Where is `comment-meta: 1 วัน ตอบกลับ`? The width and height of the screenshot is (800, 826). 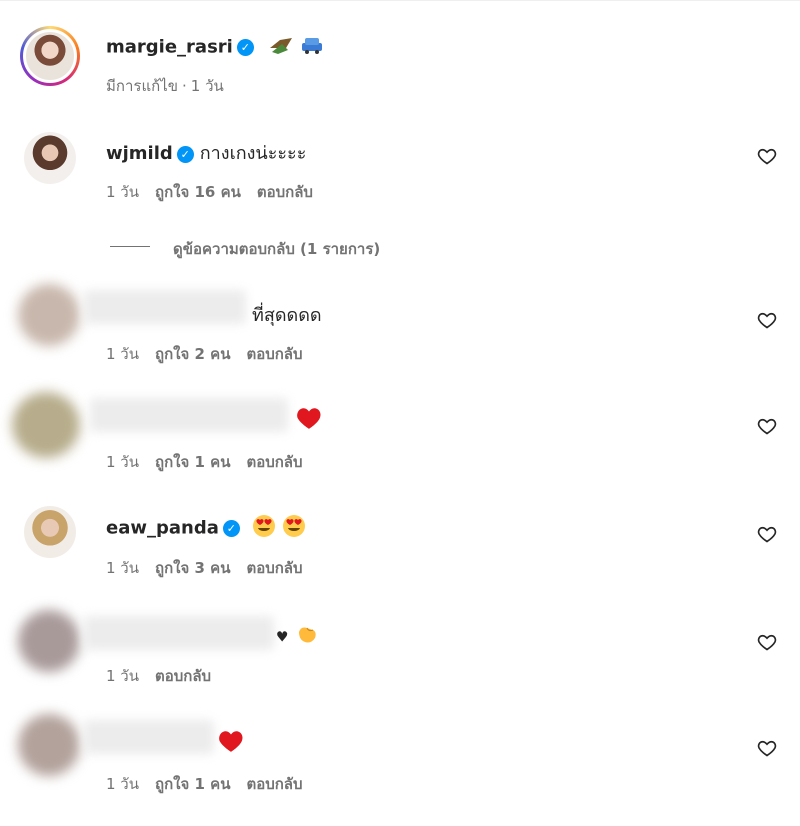
comment-meta: 1 วัน ตอบกลับ is located at coordinates (166, 676).